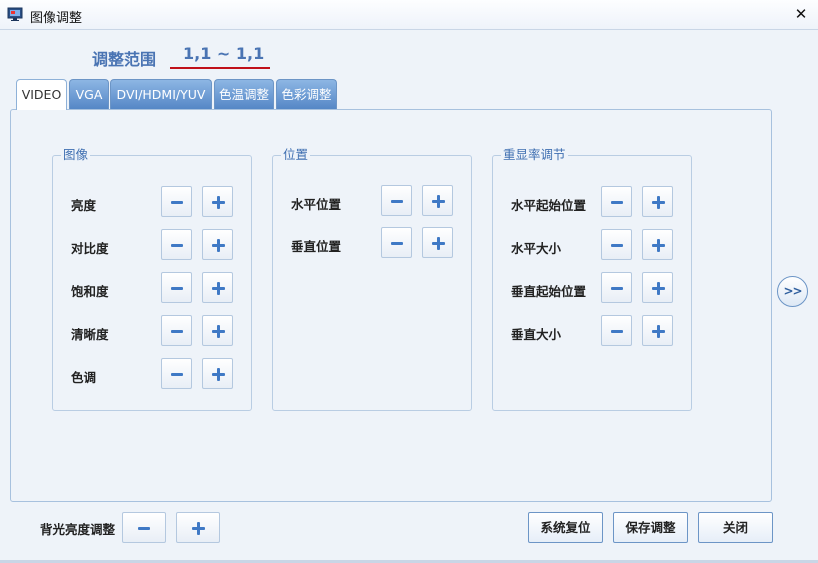  I want to click on hue-decrease-button, so click(176, 373).